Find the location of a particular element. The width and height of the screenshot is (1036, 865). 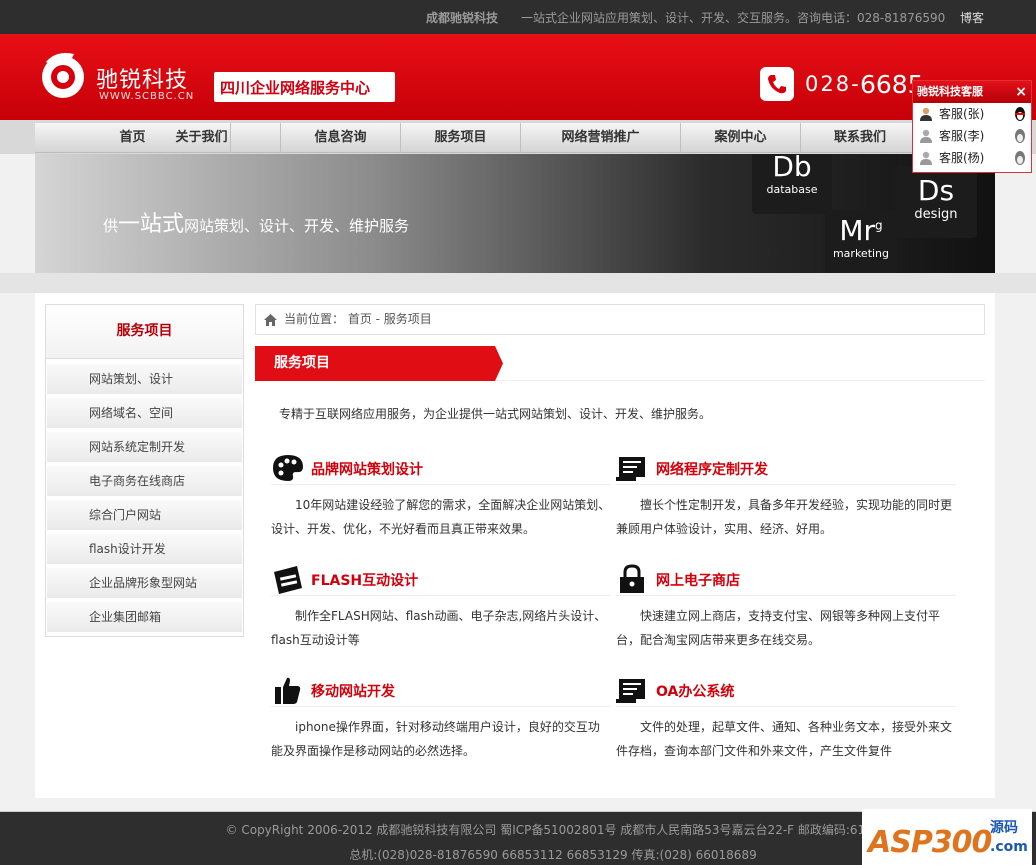

phone-prefix: 028- is located at coordinates (833, 84).